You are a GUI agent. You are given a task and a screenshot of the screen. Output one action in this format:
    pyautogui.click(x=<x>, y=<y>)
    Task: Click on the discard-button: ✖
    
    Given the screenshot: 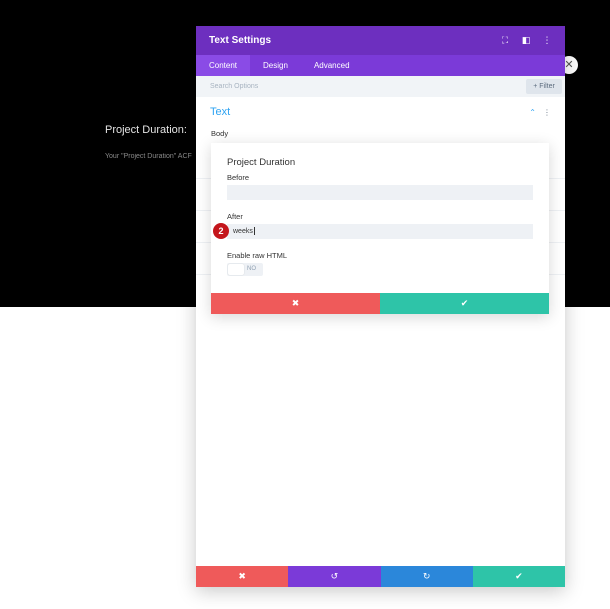 What is the action you would take?
    pyautogui.click(x=242, y=576)
    